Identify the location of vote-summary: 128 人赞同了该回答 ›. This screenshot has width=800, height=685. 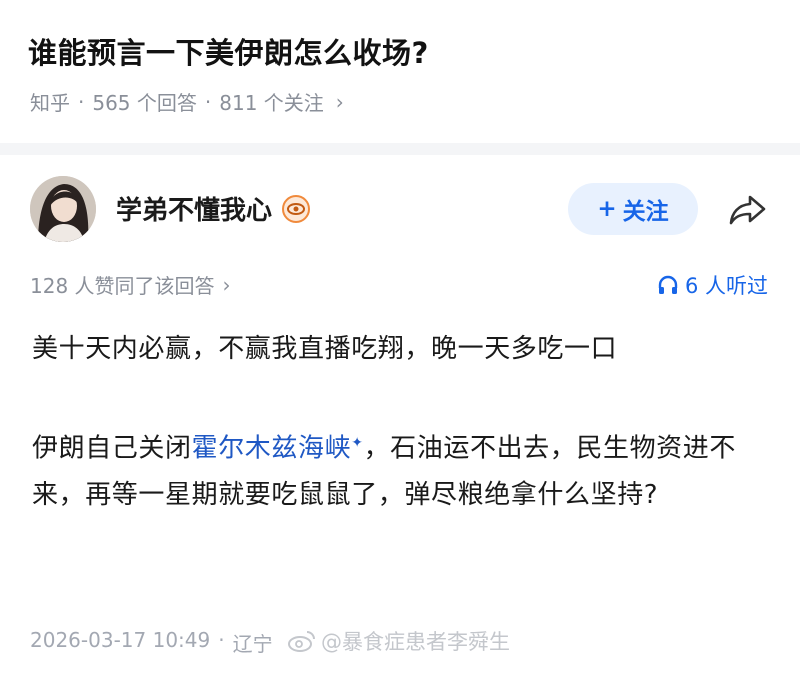
(130, 284).